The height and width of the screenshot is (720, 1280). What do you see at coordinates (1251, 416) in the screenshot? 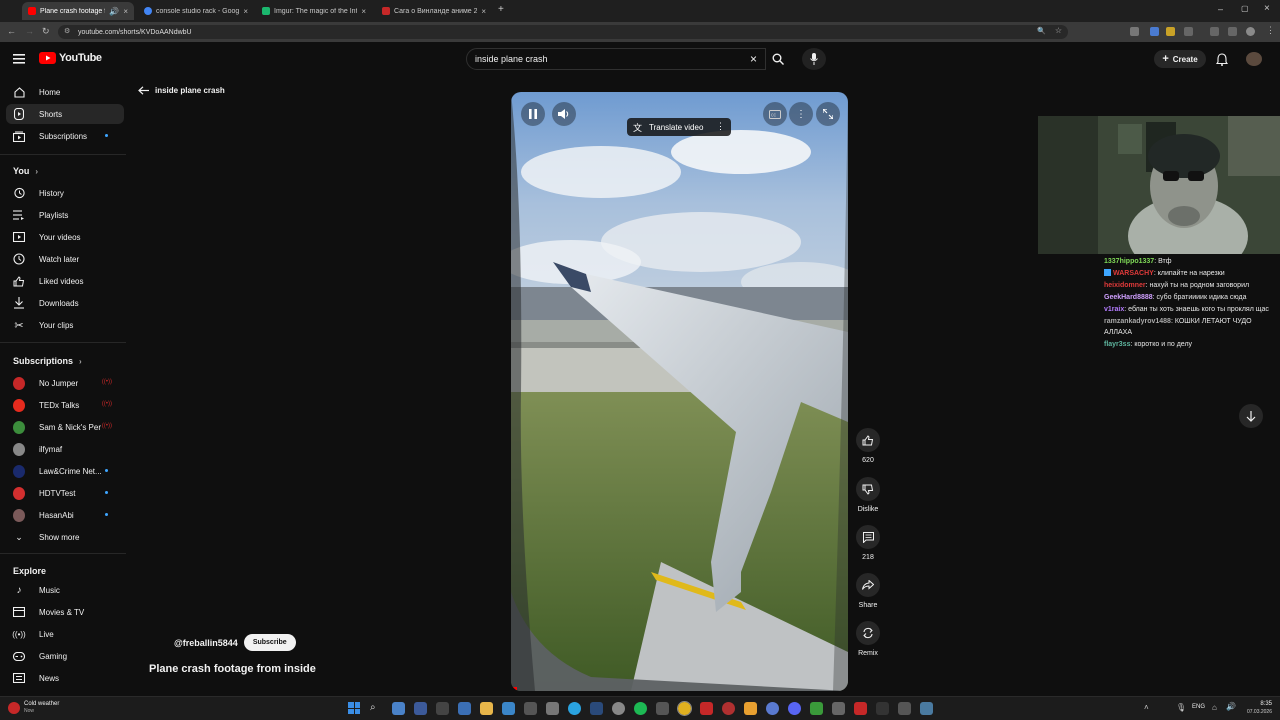
I see `next-short-button` at bounding box center [1251, 416].